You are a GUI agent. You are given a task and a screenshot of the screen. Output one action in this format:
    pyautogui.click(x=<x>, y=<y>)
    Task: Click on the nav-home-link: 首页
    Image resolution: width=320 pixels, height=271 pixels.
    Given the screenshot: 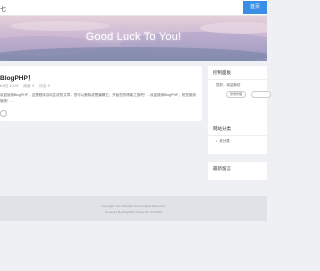 What is the action you would take?
    pyautogui.click(x=255, y=7)
    